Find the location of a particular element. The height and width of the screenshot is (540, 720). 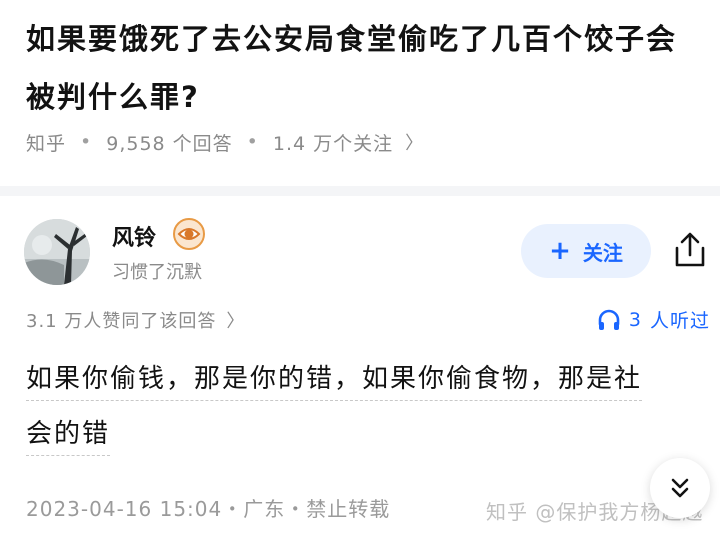

chevron-down-double-icon is located at coordinates (680, 488).